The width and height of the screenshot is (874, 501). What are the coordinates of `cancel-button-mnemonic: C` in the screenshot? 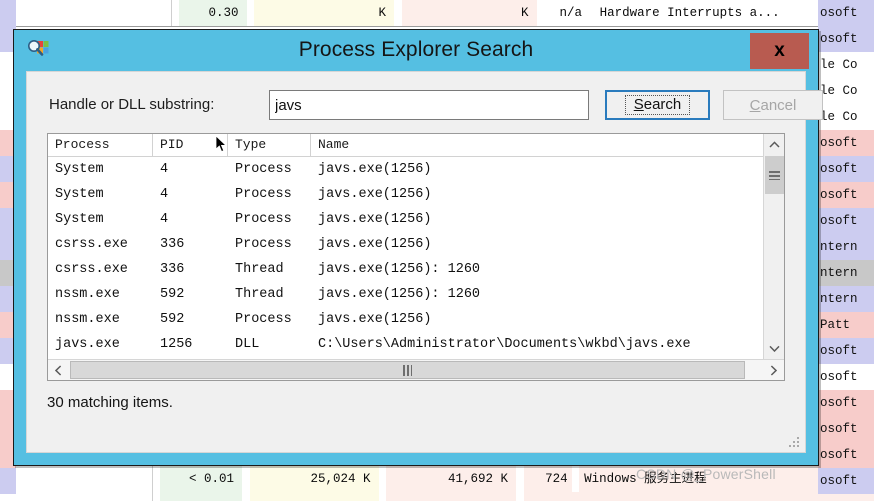 It's located at (755, 105).